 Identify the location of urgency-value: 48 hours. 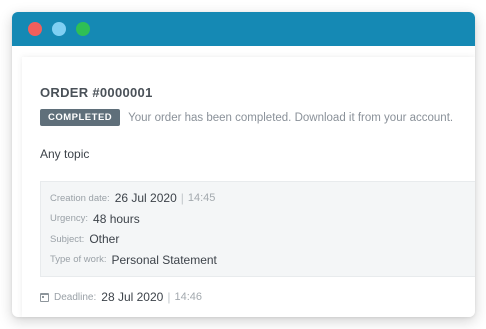
(116, 218).